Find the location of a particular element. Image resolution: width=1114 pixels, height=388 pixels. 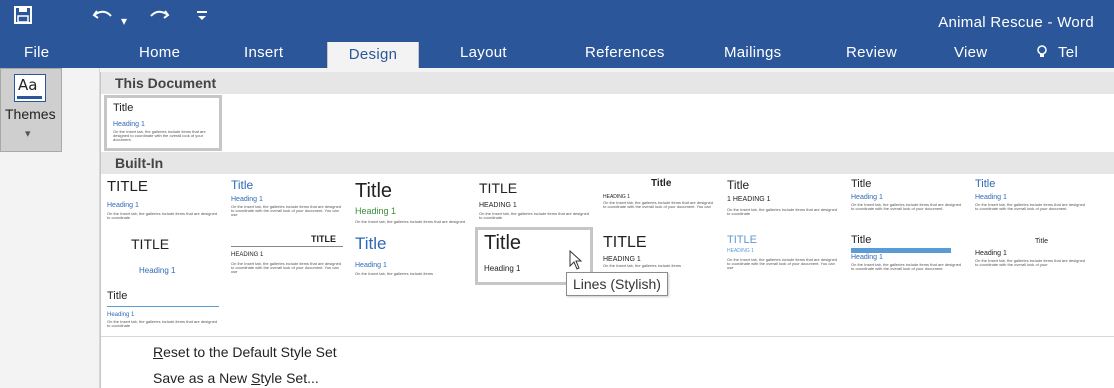

tab-review: Review is located at coordinates (871, 53).